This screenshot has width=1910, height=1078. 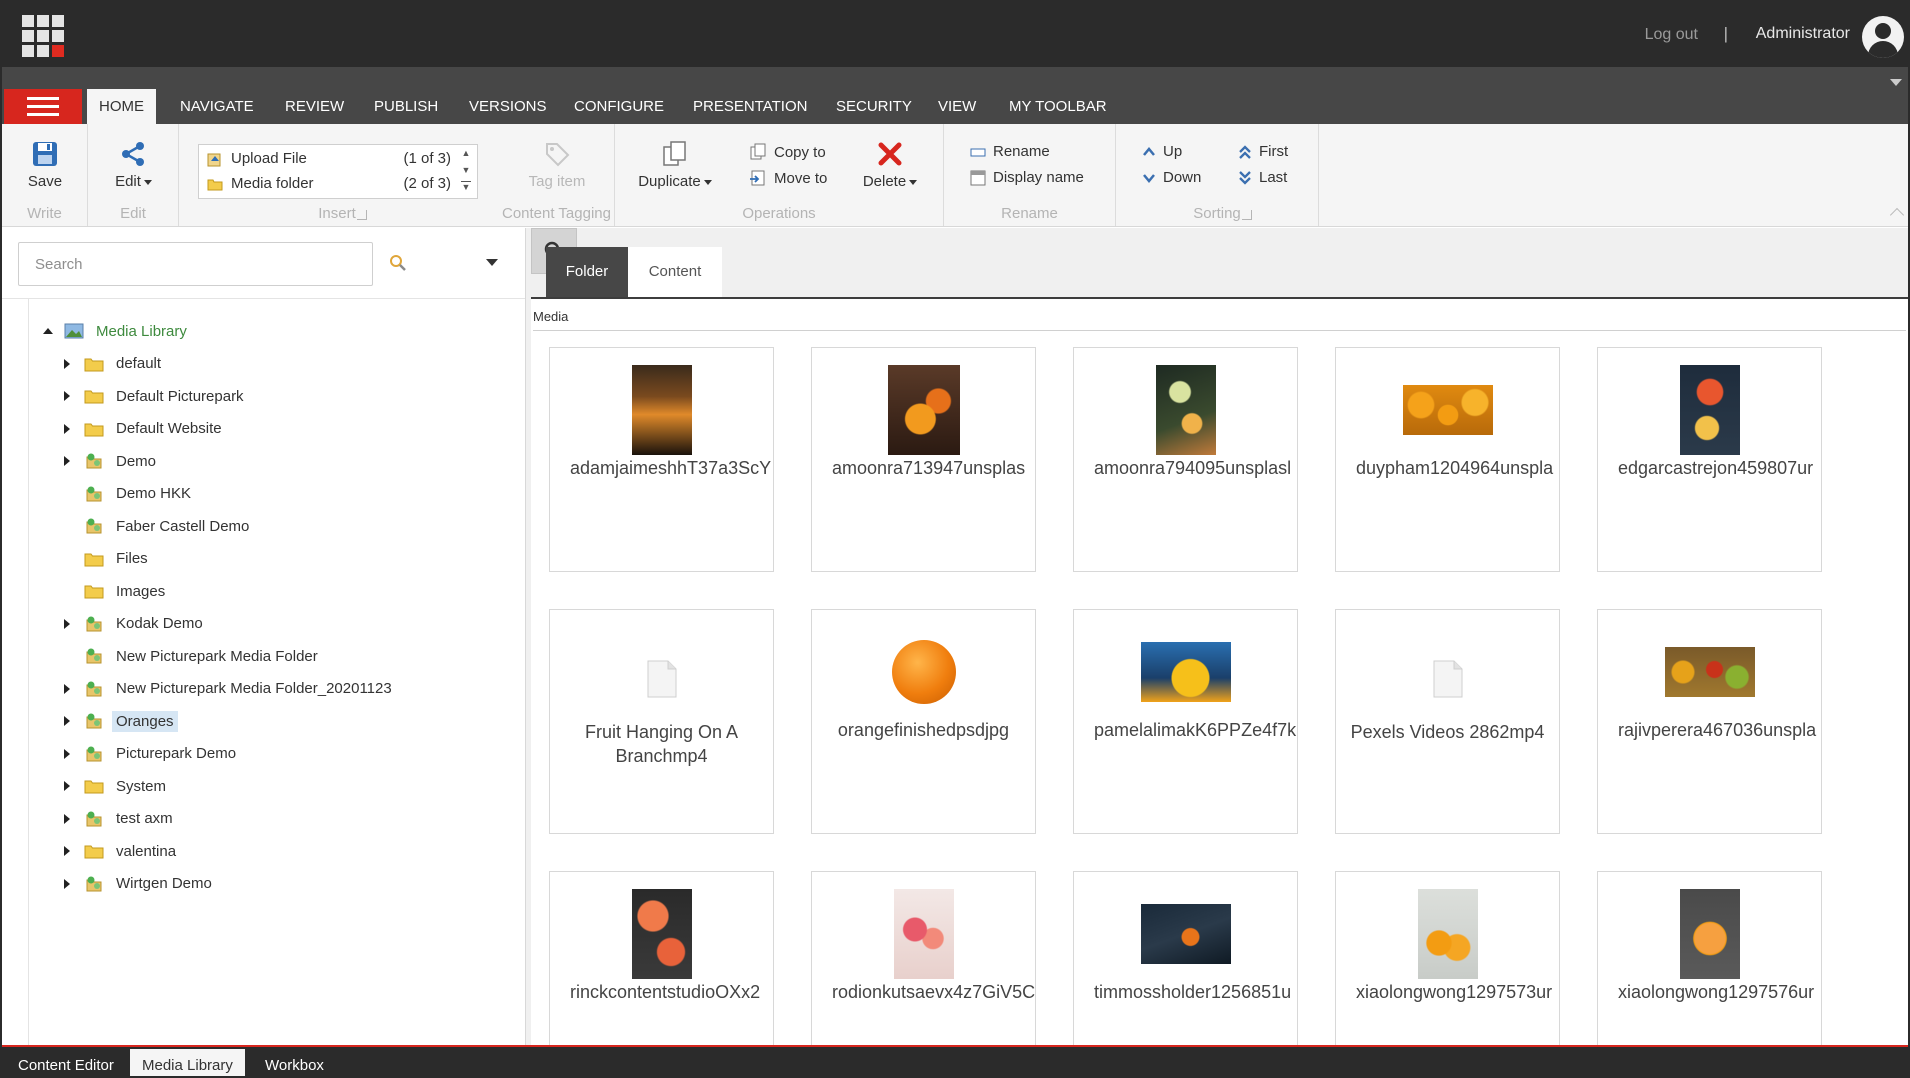 What do you see at coordinates (157, 526) in the screenshot?
I see `tree-item: Faber Castell Demo` at bounding box center [157, 526].